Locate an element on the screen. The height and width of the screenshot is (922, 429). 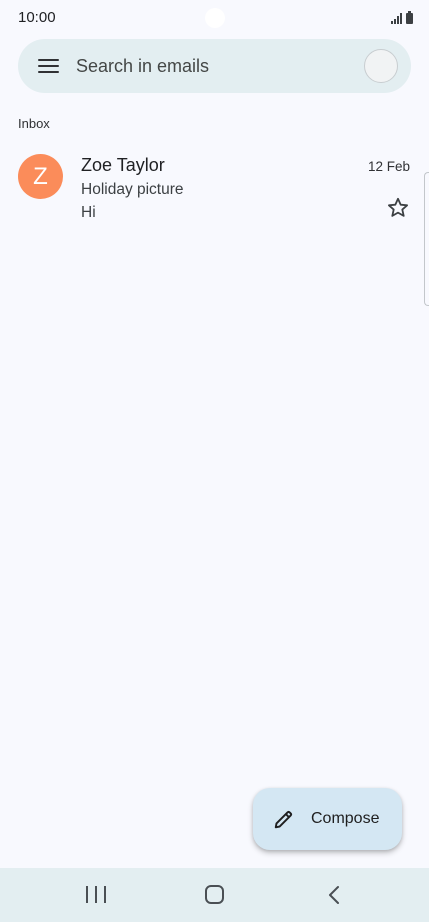
email-date: 12 Feb is located at coordinates (388, 166).